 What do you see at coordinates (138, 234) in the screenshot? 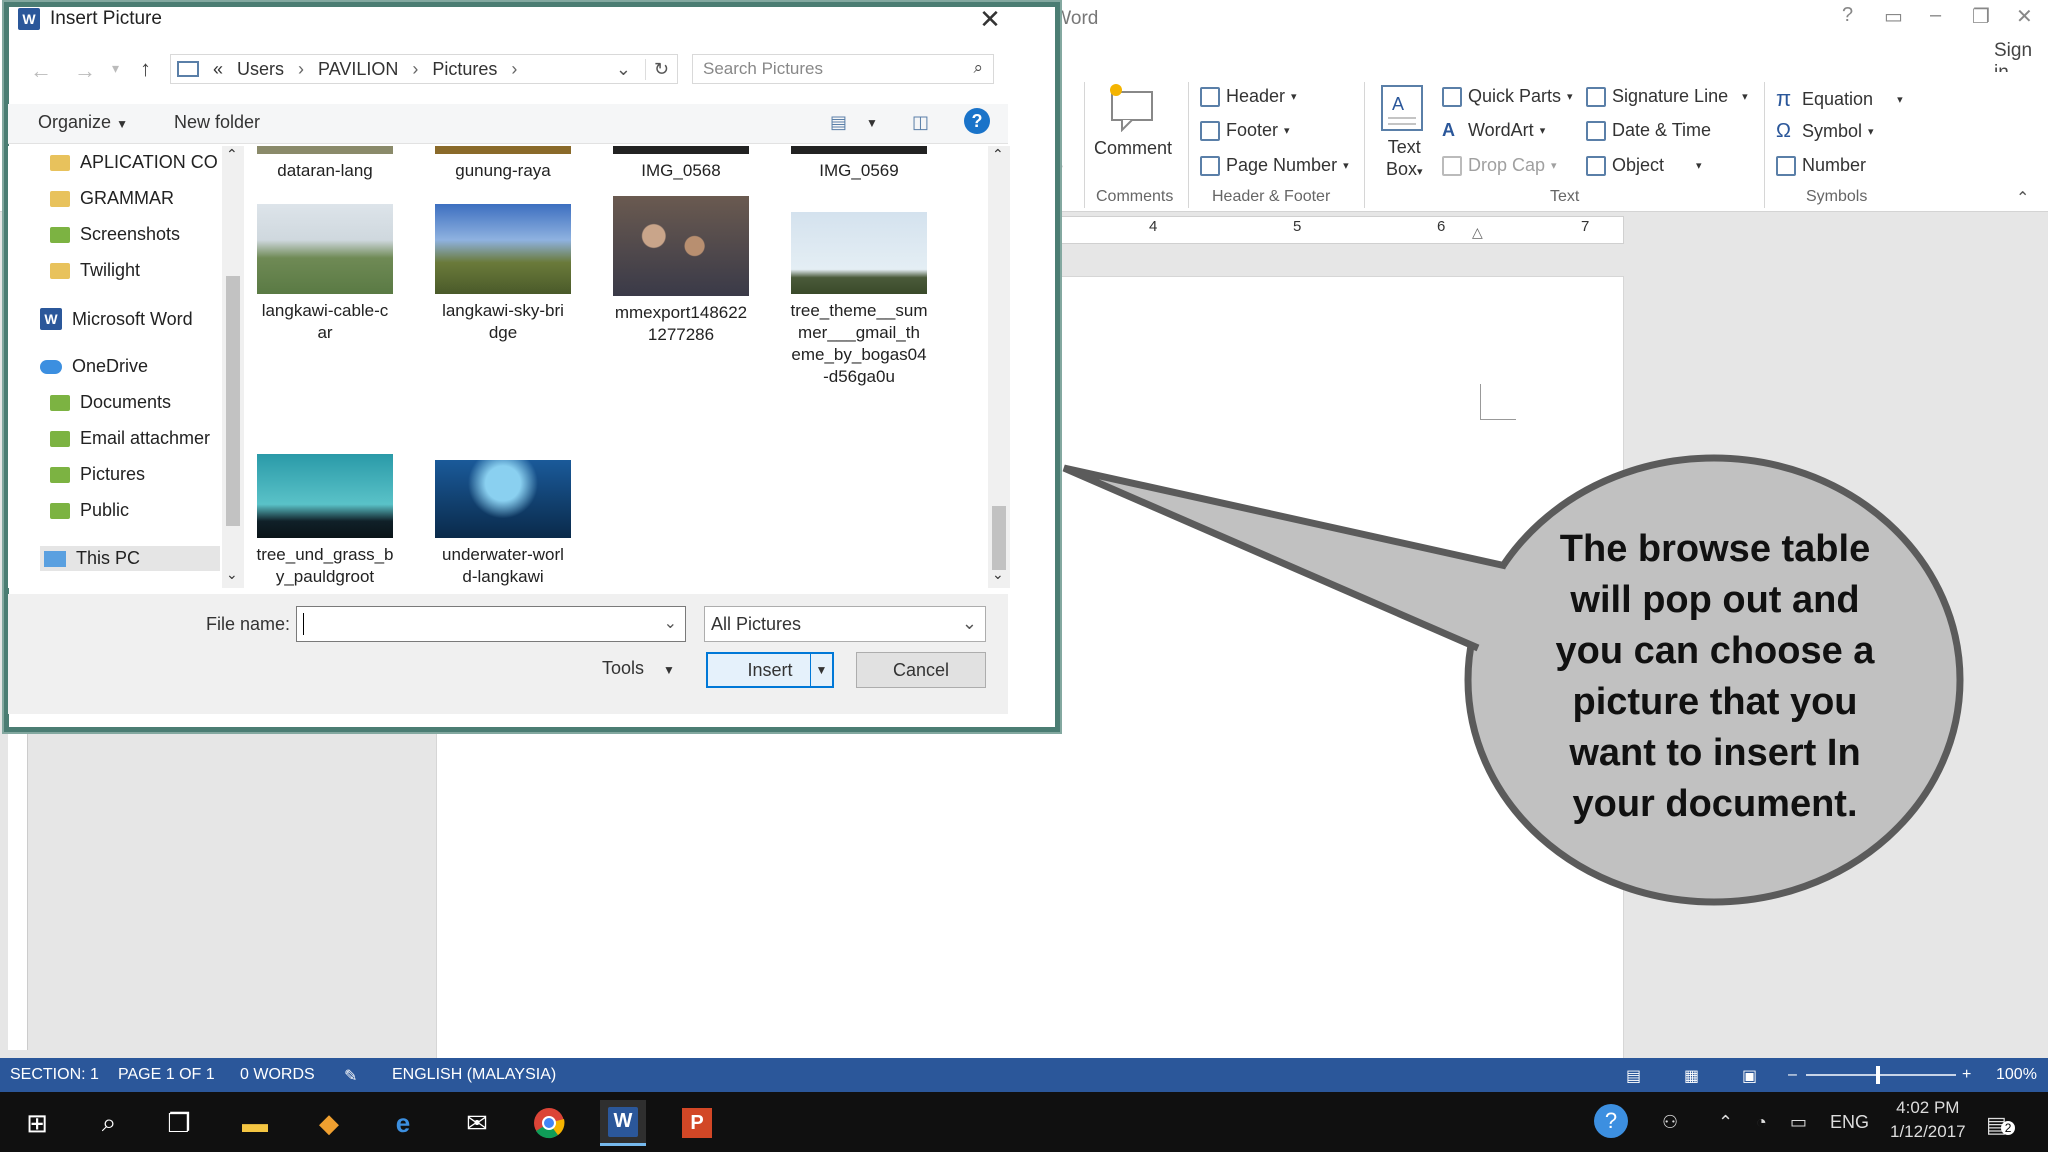
I see `nav-item-screenshots: Screenshots` at bounding box center [138, 234].